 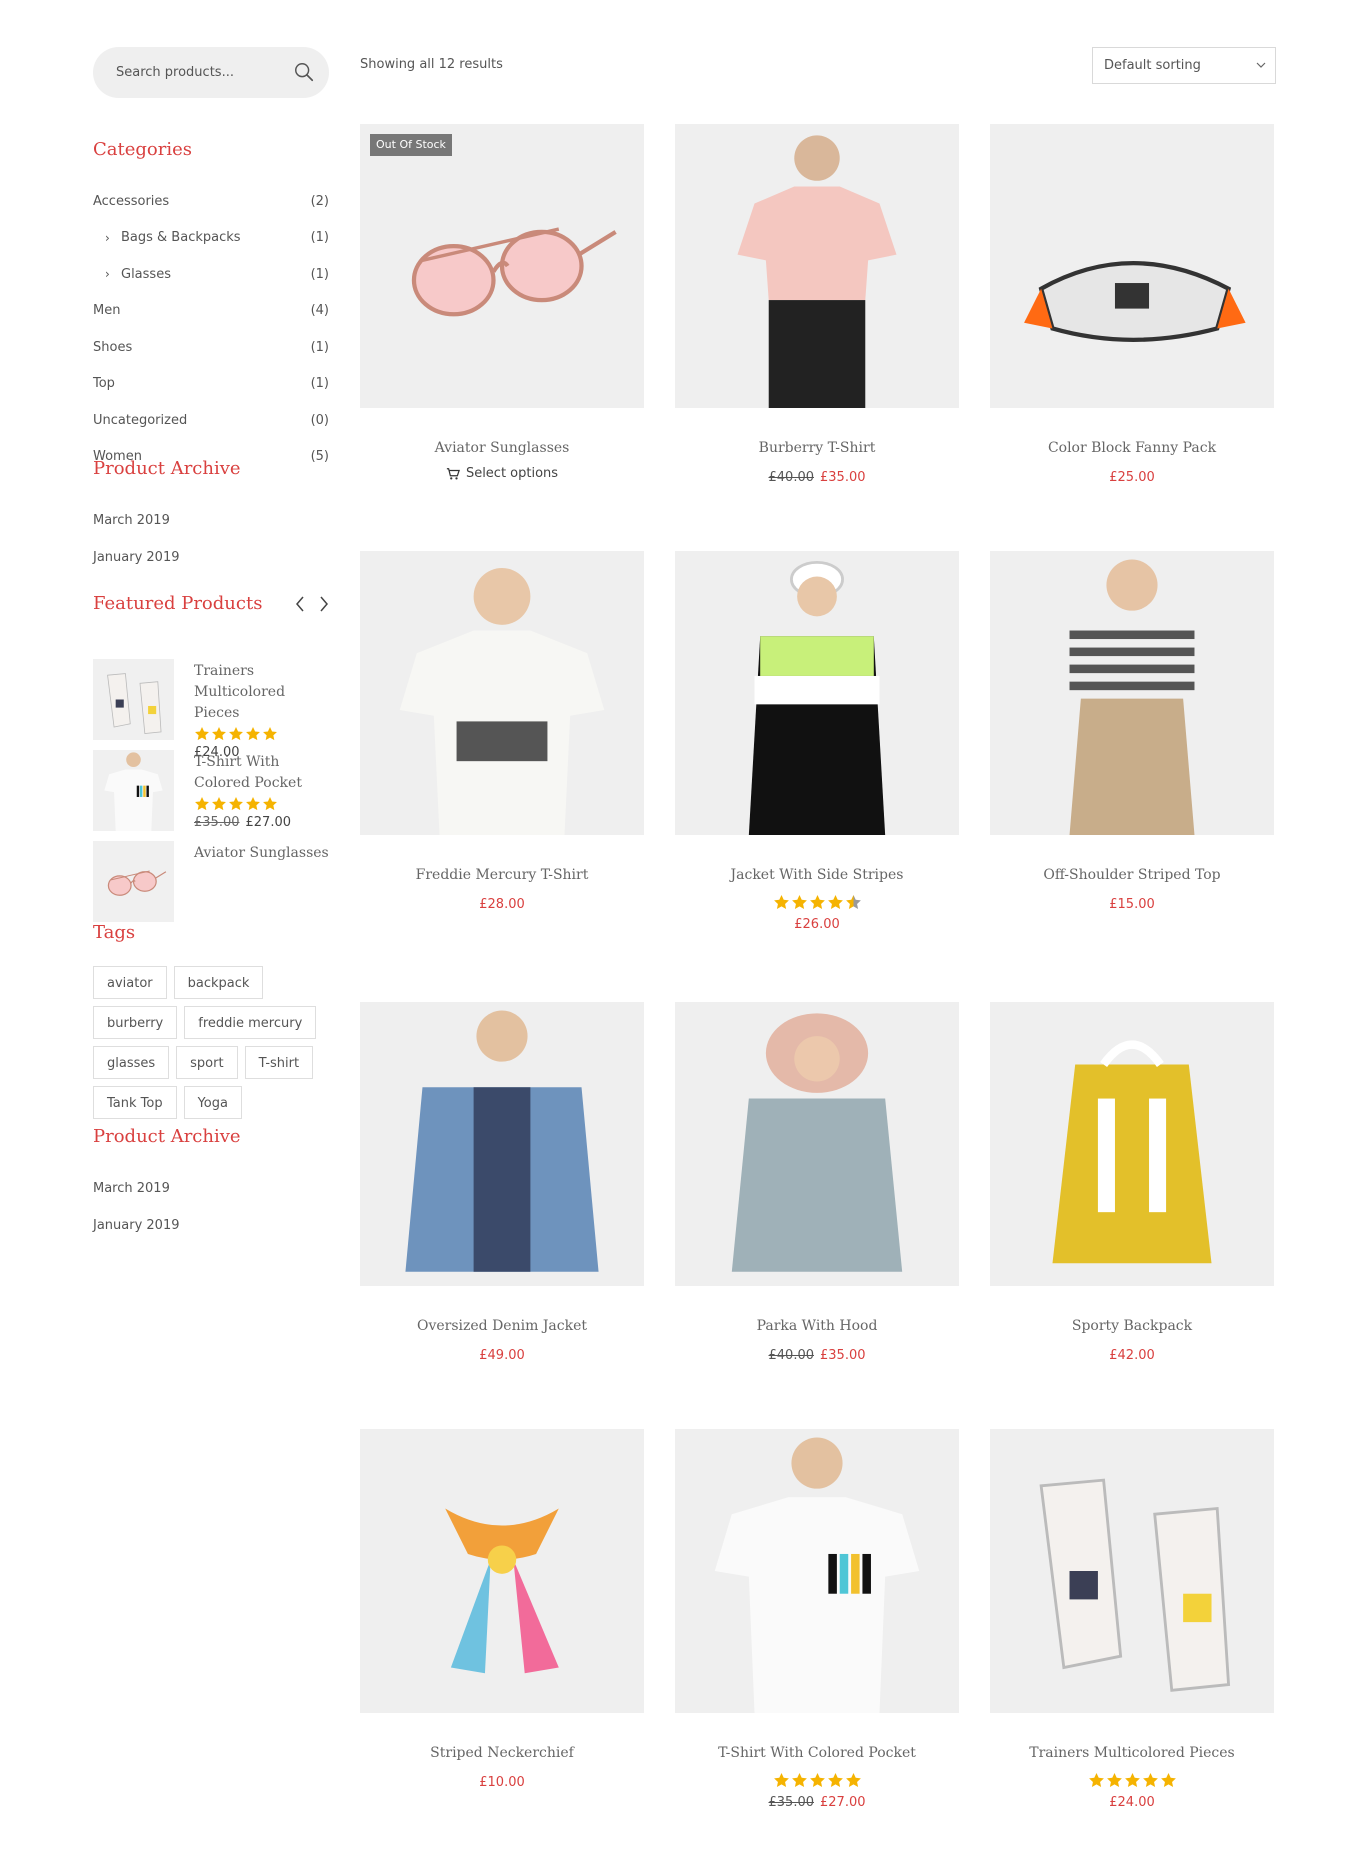 I want to click on product-title: Trainers Multicolored Pieces, so click(x=1132, y=1755).